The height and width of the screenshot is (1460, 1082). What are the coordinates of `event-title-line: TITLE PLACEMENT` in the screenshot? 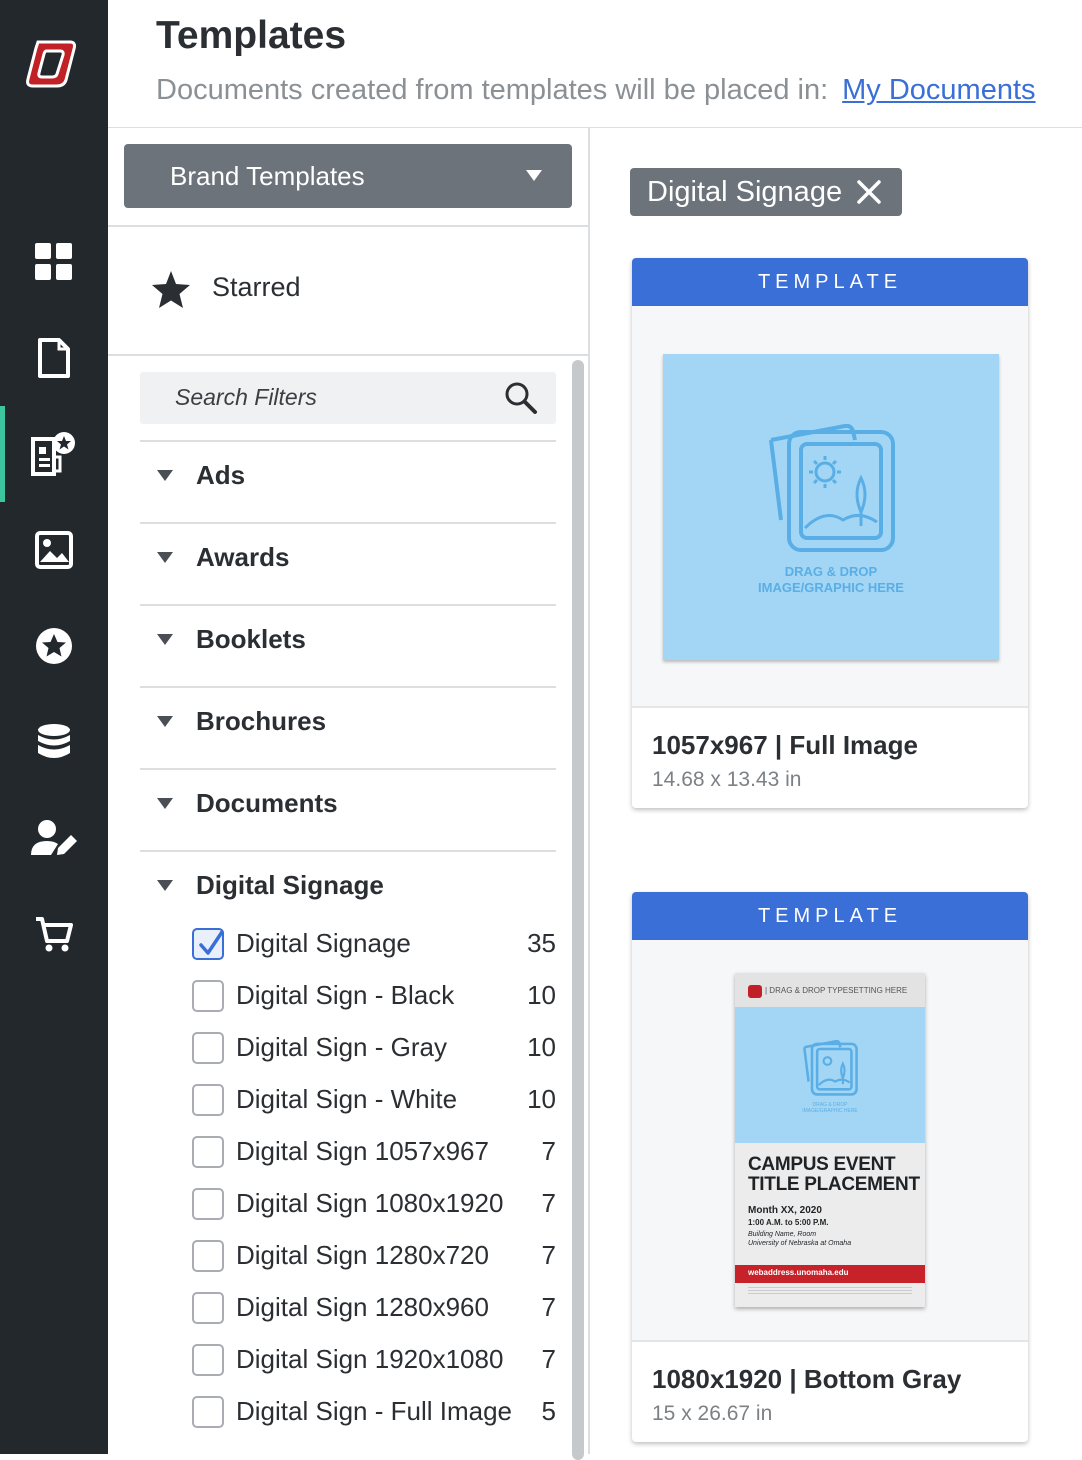 It's located at (834, 1184).